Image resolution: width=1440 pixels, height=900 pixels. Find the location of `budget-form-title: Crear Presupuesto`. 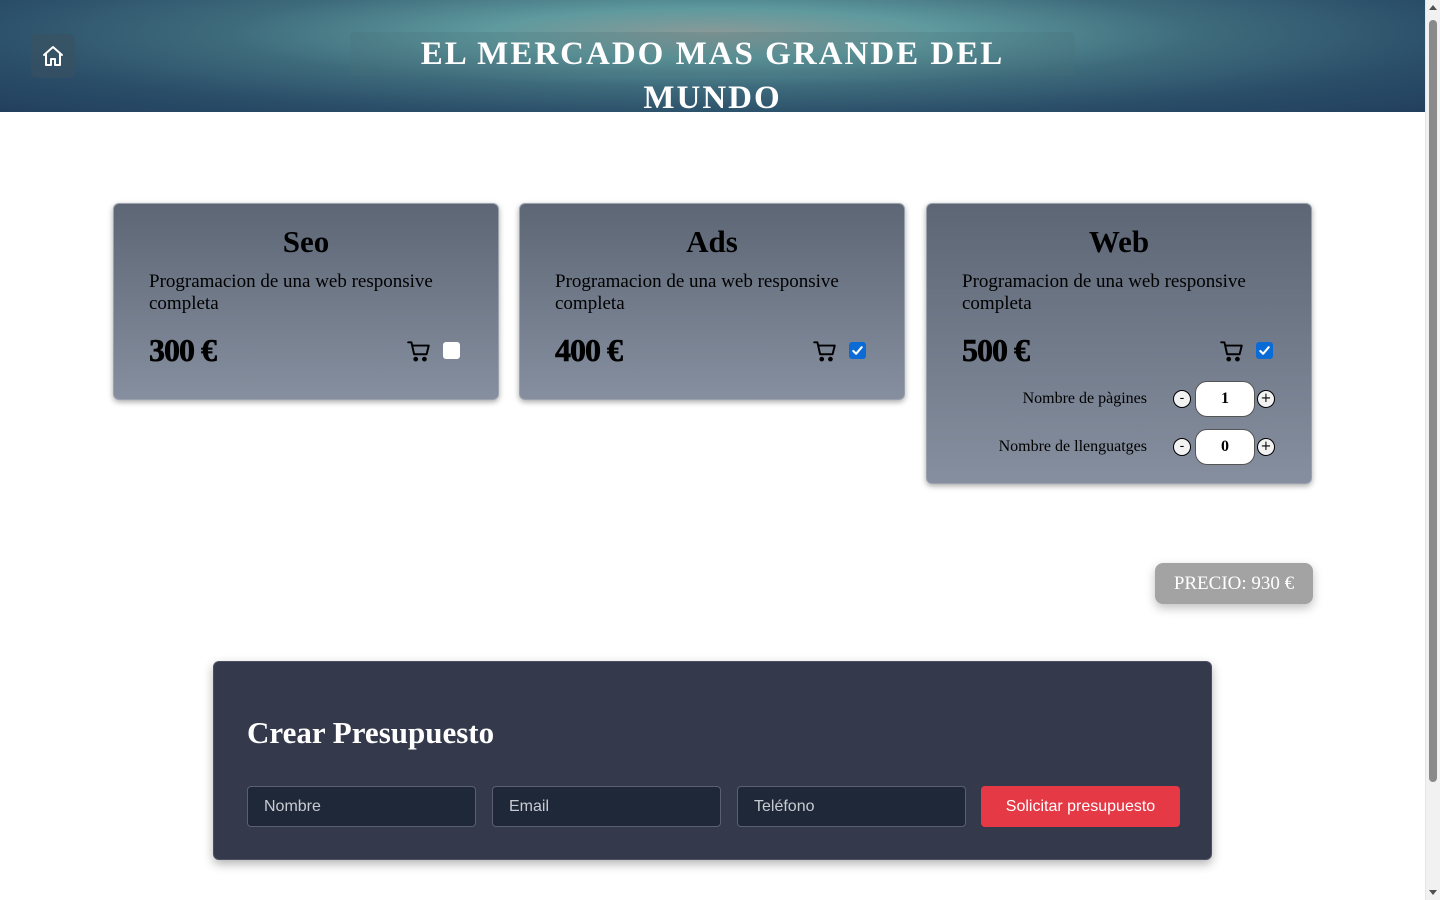

budget-form-title: Crear Presupuesto is located at coordinates (371, 732).